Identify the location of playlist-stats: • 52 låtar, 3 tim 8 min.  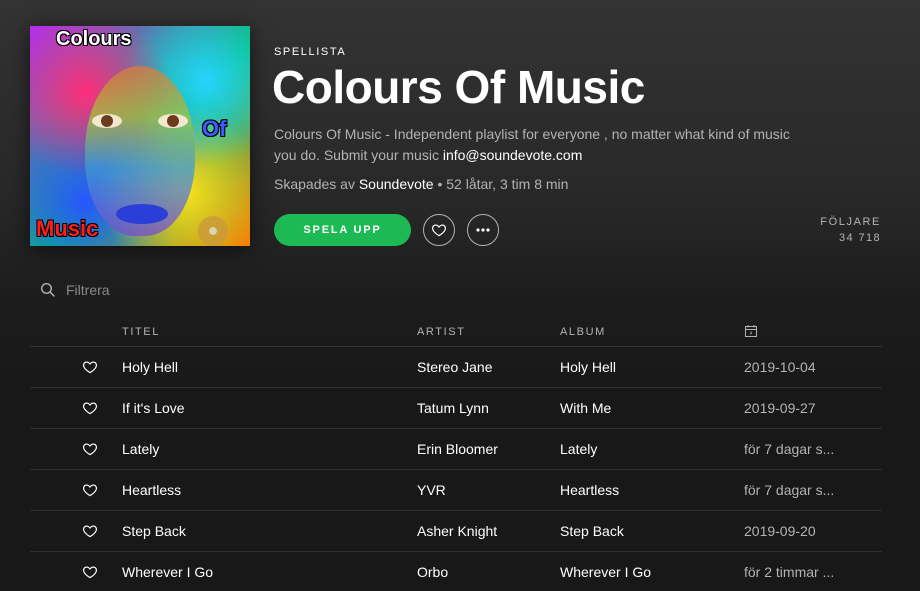
(501, 184).